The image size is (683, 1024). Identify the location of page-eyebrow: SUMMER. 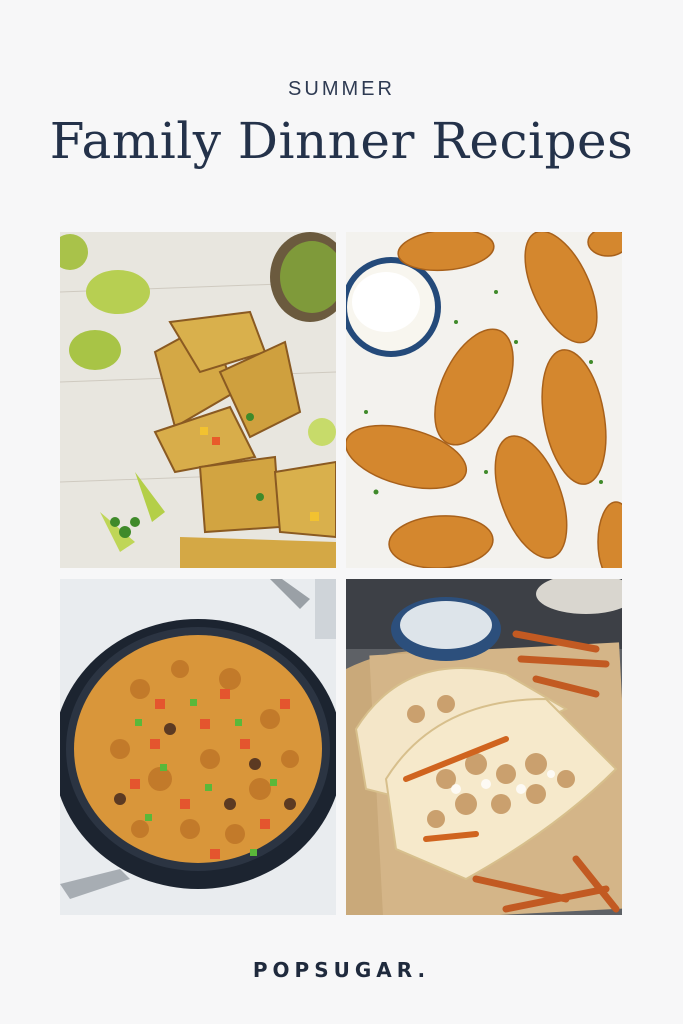
(341, 89).